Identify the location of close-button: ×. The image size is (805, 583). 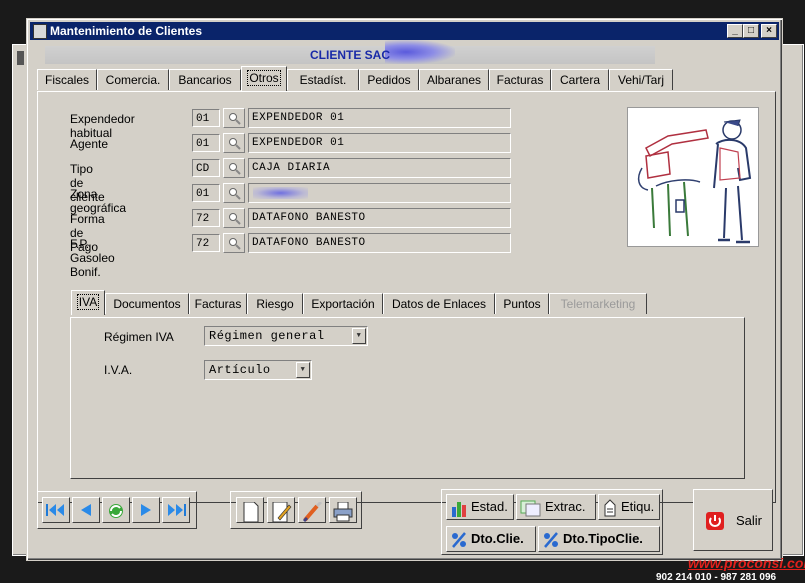
(769, 31).